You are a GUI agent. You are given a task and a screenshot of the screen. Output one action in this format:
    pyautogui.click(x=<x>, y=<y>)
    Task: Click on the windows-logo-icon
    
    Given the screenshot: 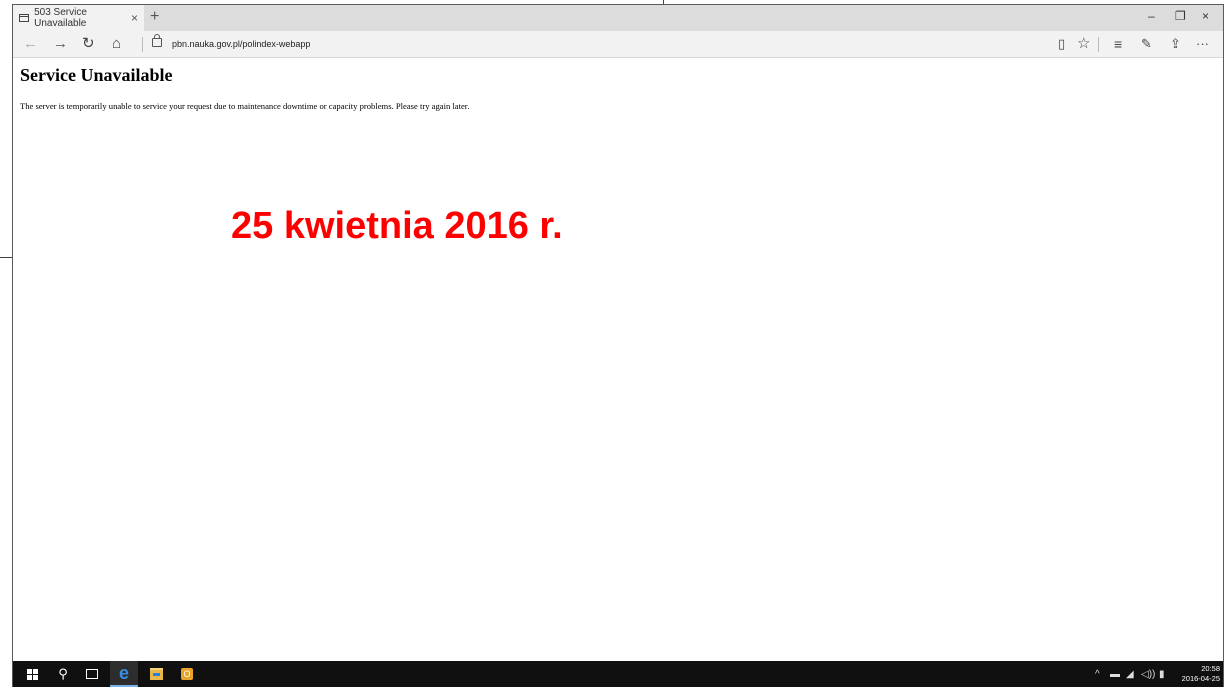 What is the action you would take?
    pyautogui.click(x=32, y=674)
    